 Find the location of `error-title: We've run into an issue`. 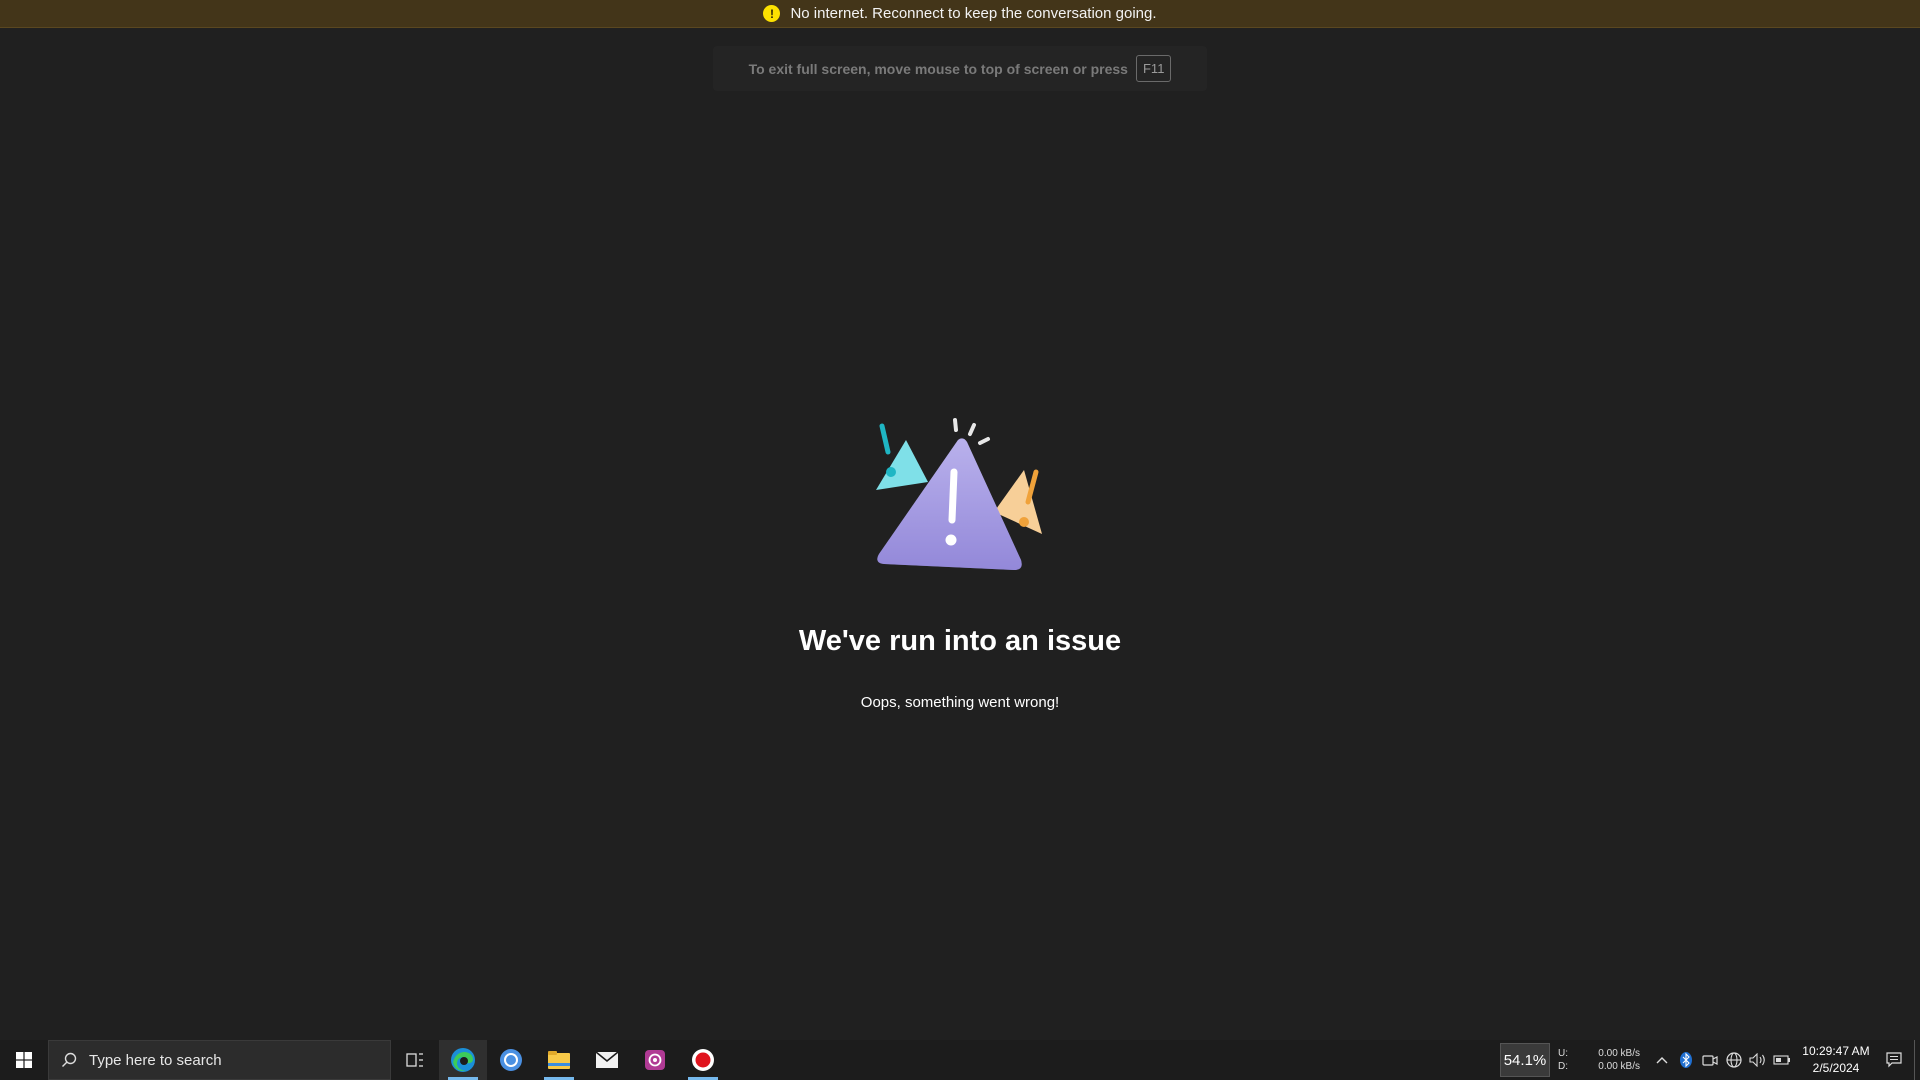

error-title: We've run into an issue is located at coordinates (960, 641).